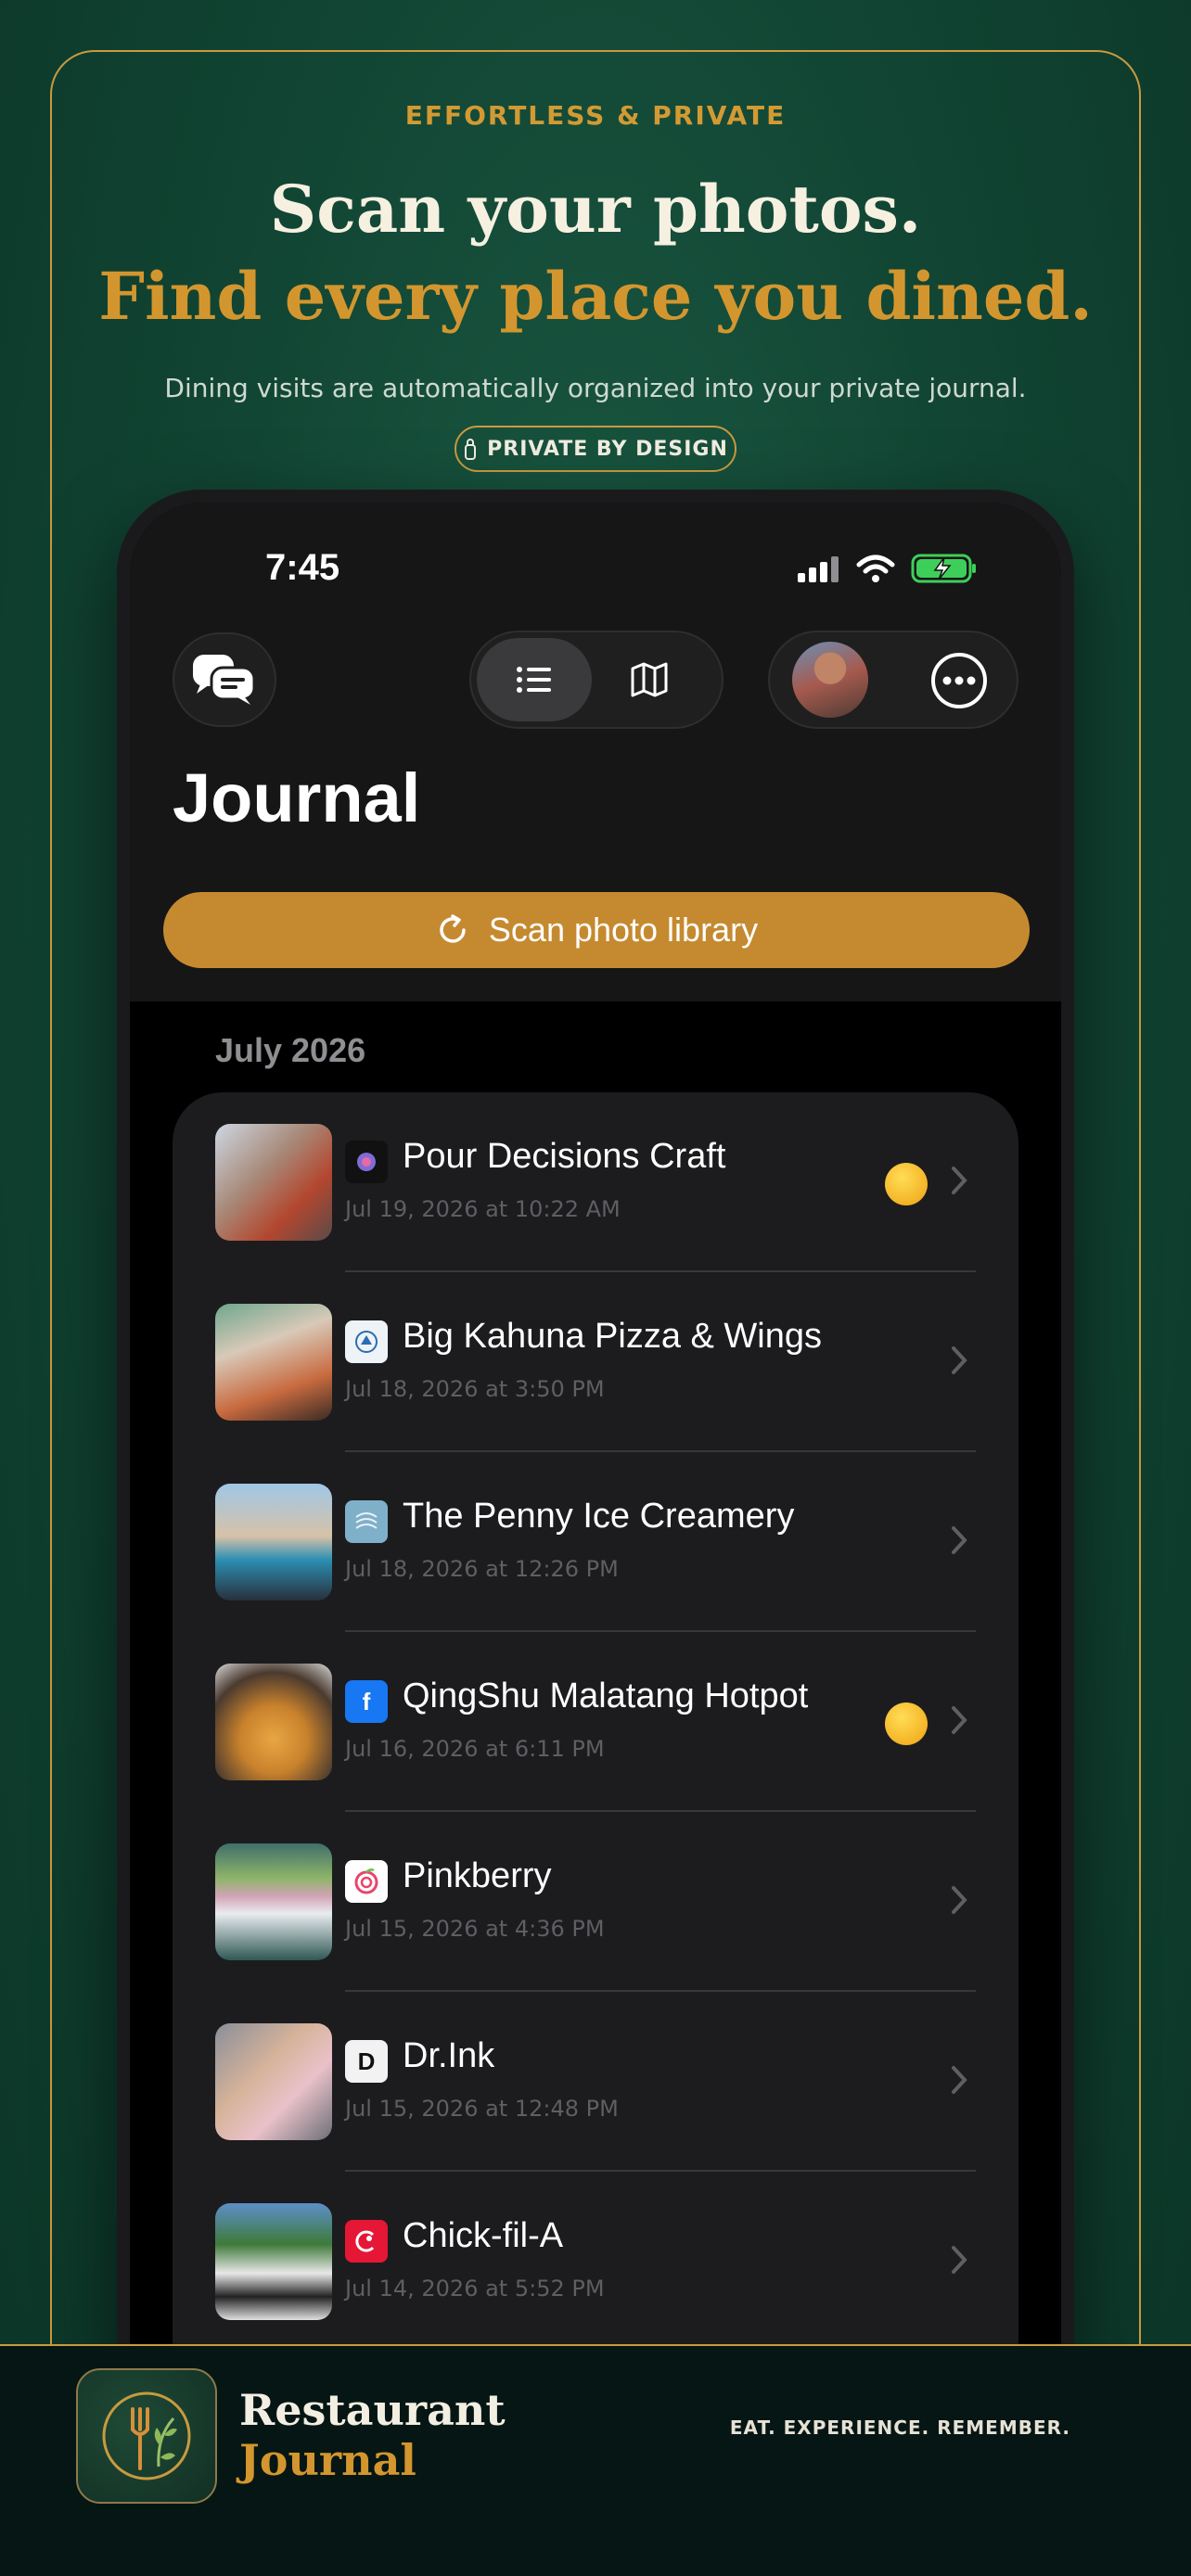 This screenshot has width=1191, height=2576. Describe the element at coordinates (484, 2235) in the screenshot. I see `entry-name: Chick-fil-A` at that location.